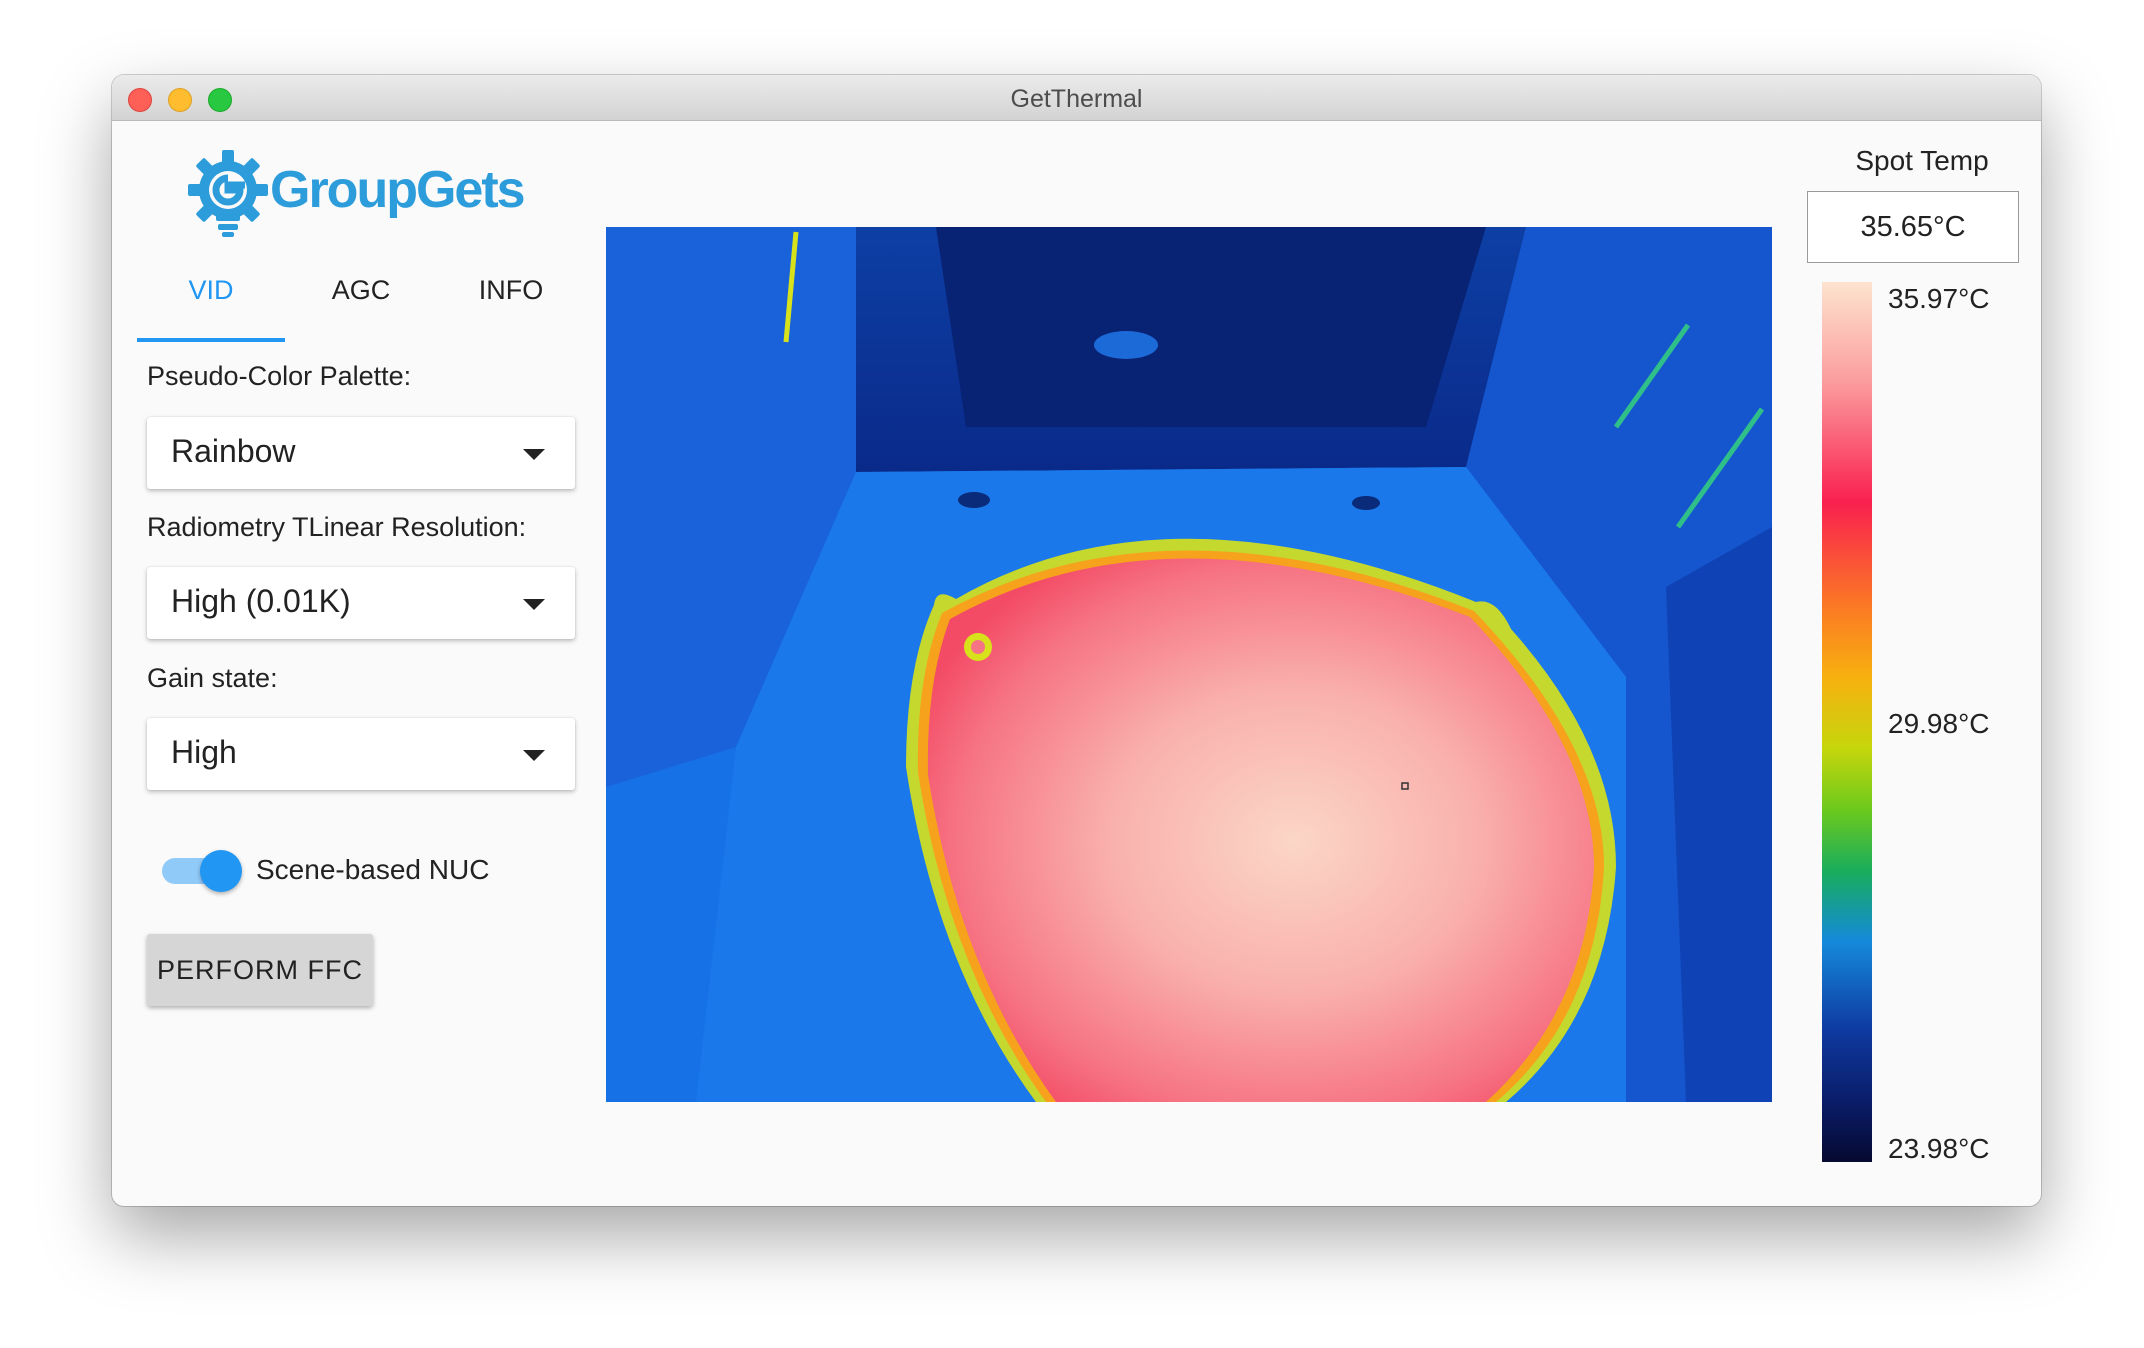 Image resolution: width=2144 pixels, height=1348 pixels. I want to click on scale-min-label: 23.98°C, so click(1939, 1148).